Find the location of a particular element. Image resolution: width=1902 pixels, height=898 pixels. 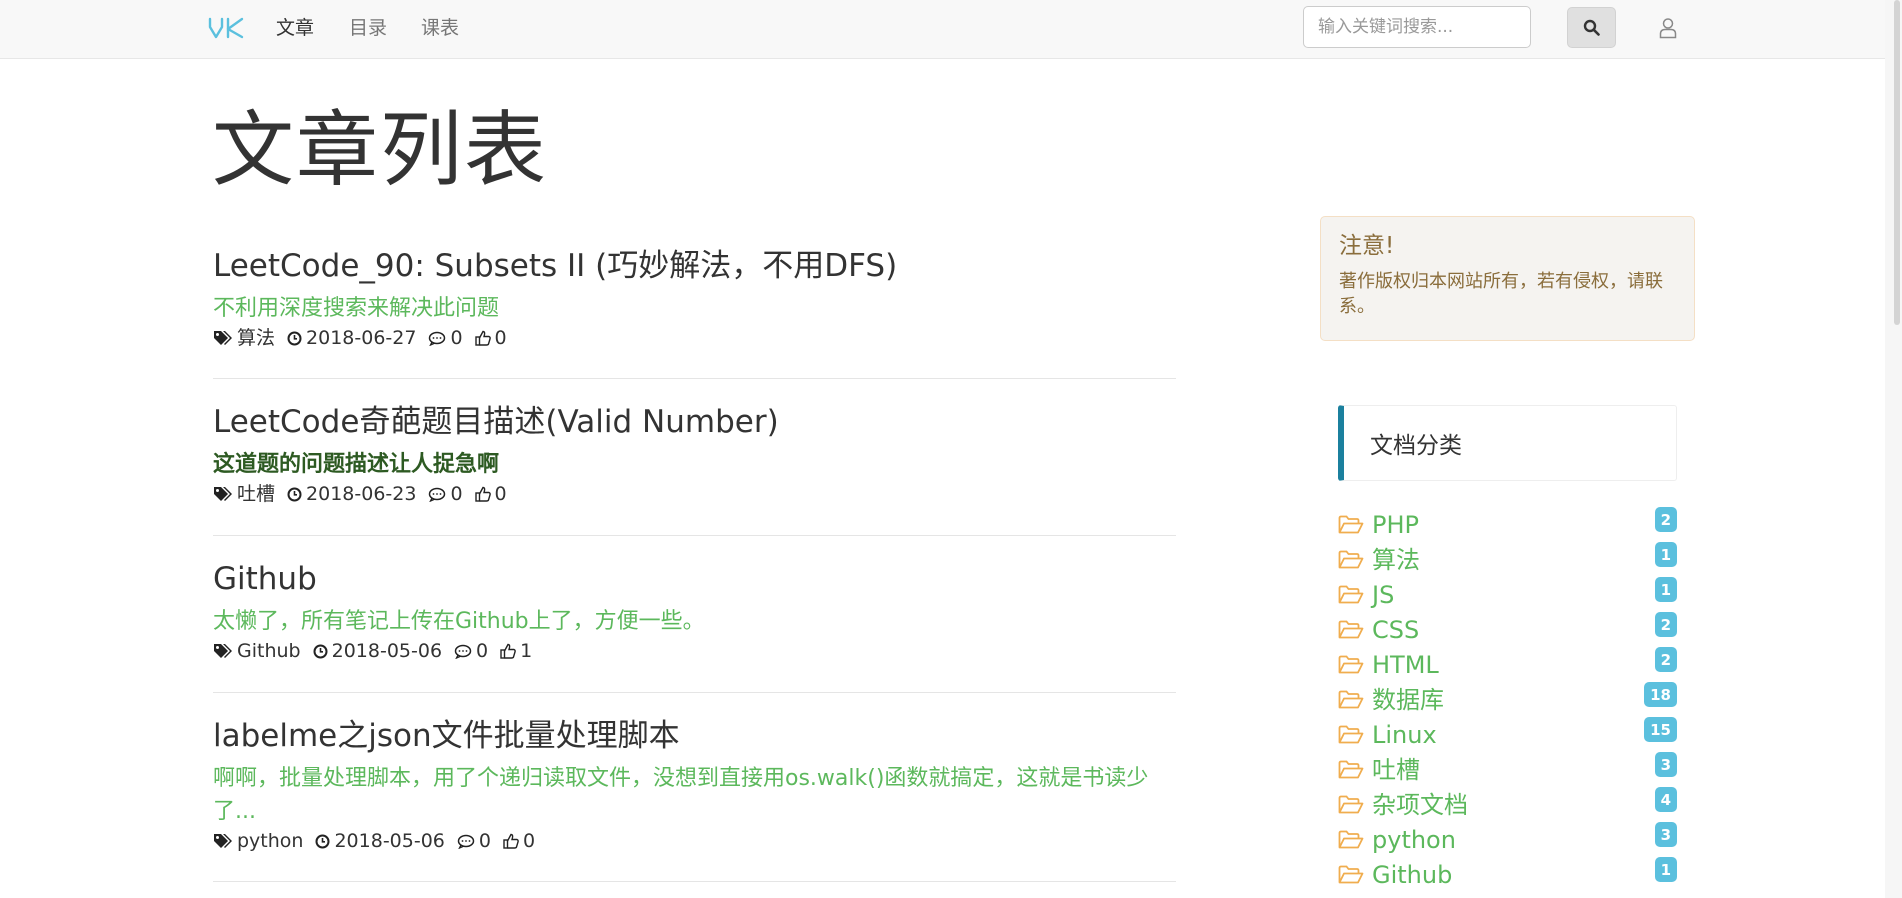

article-tag: 算法 is located at coordinates (256, 338).